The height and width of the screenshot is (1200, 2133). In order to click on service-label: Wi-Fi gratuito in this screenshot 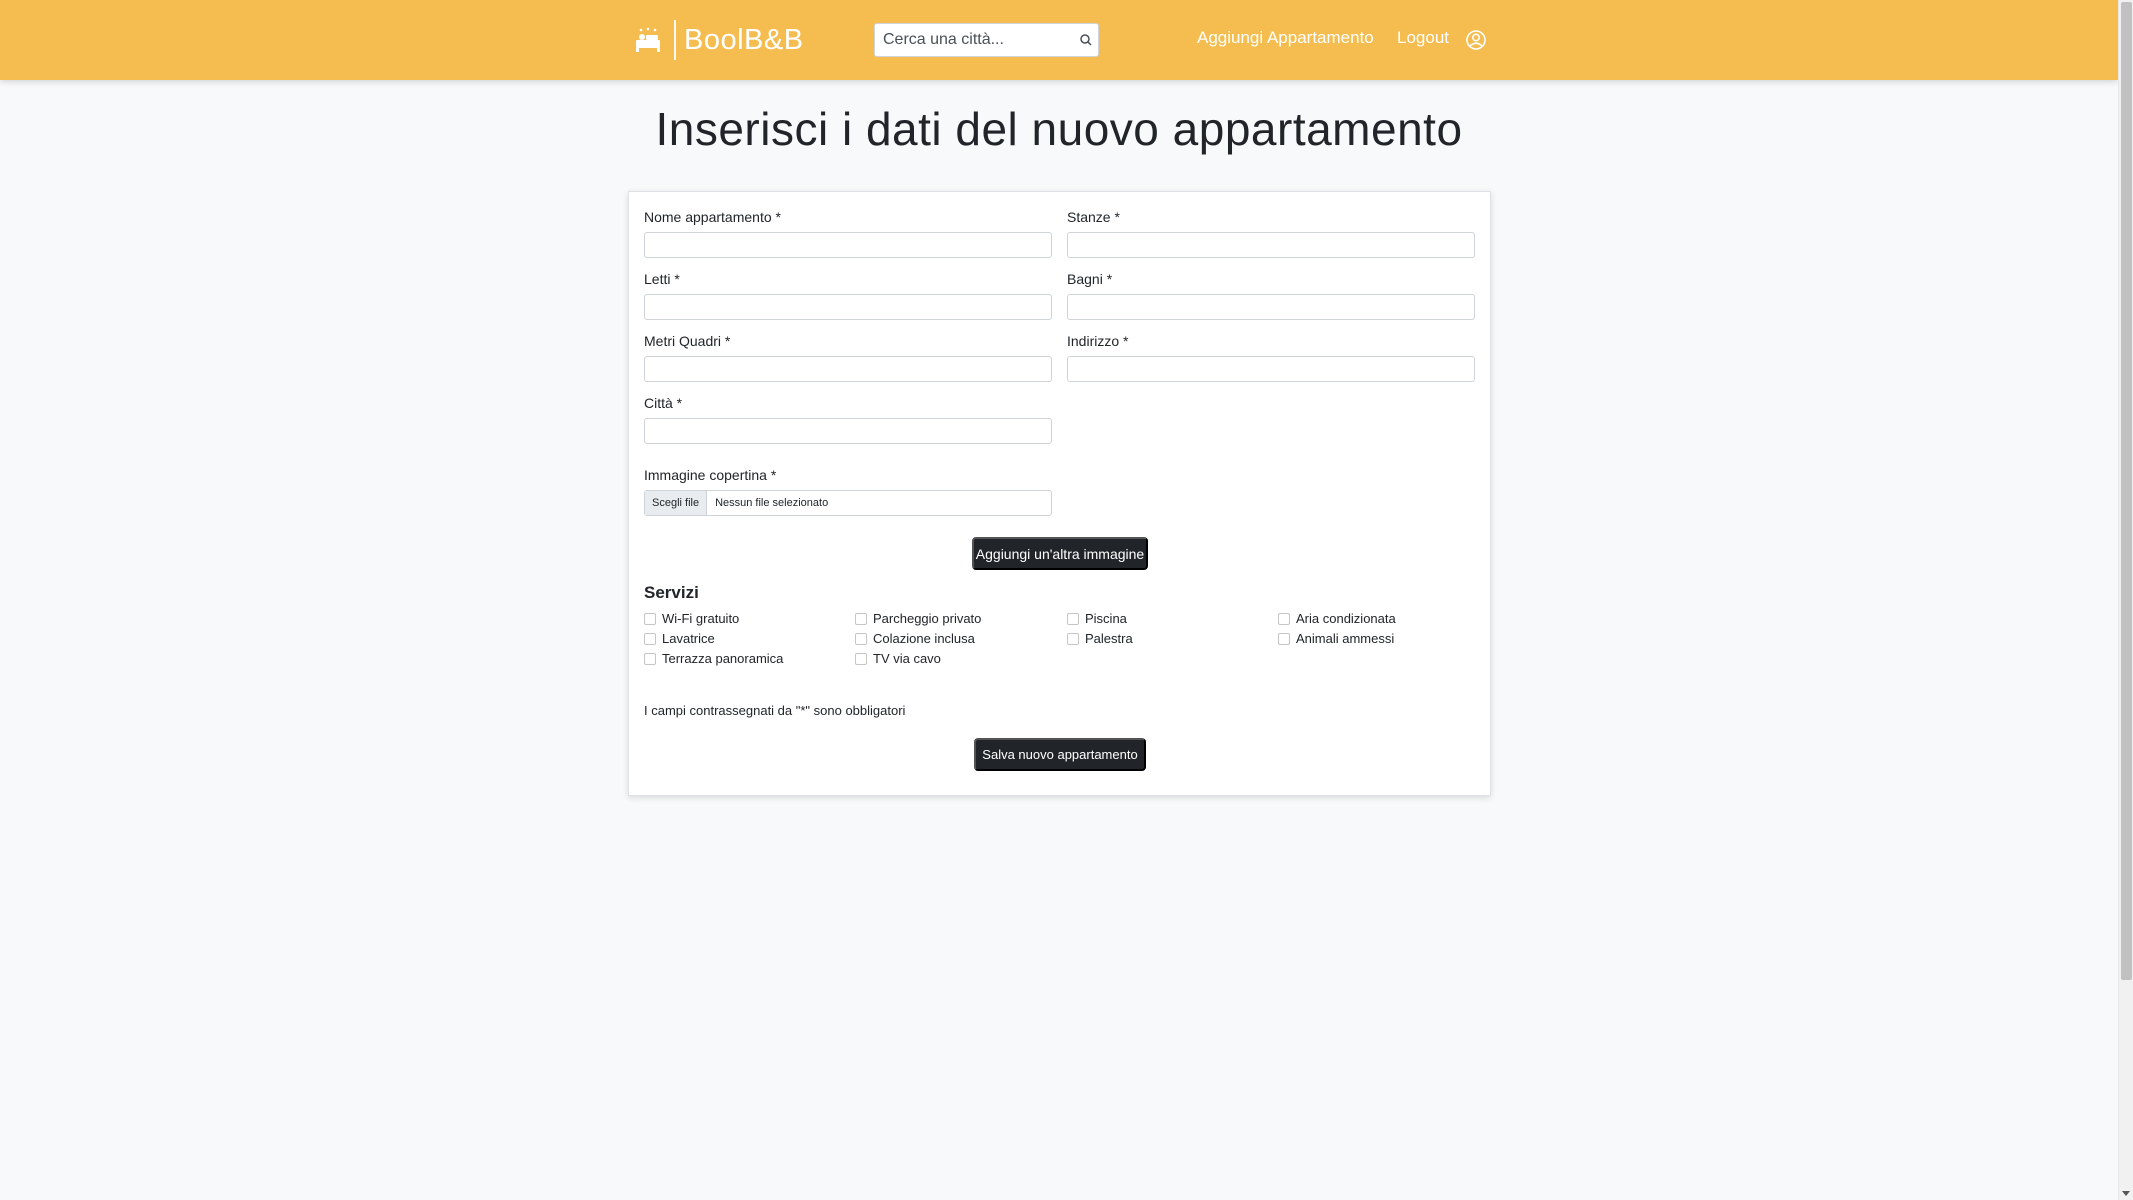, I will do `click(701, 618)`.